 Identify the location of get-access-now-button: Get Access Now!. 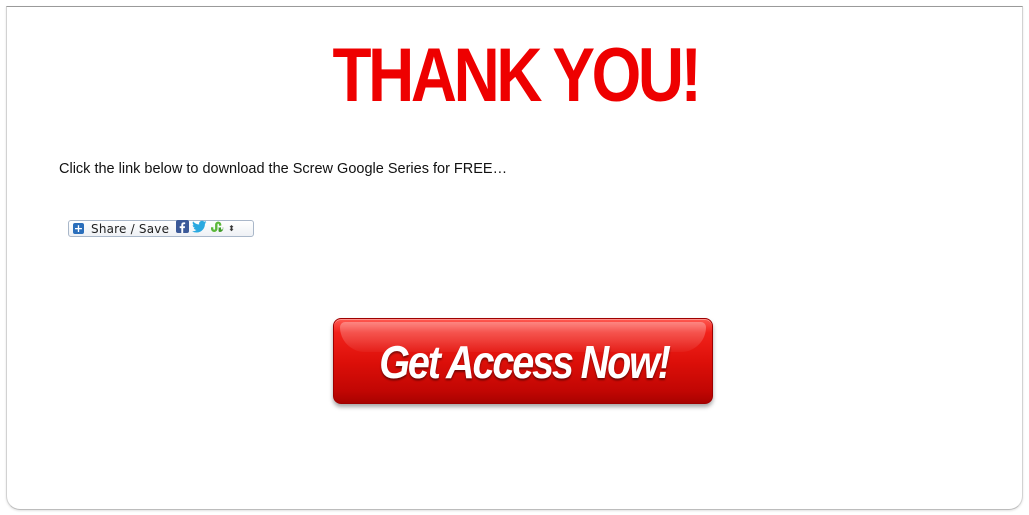
(523, 361).